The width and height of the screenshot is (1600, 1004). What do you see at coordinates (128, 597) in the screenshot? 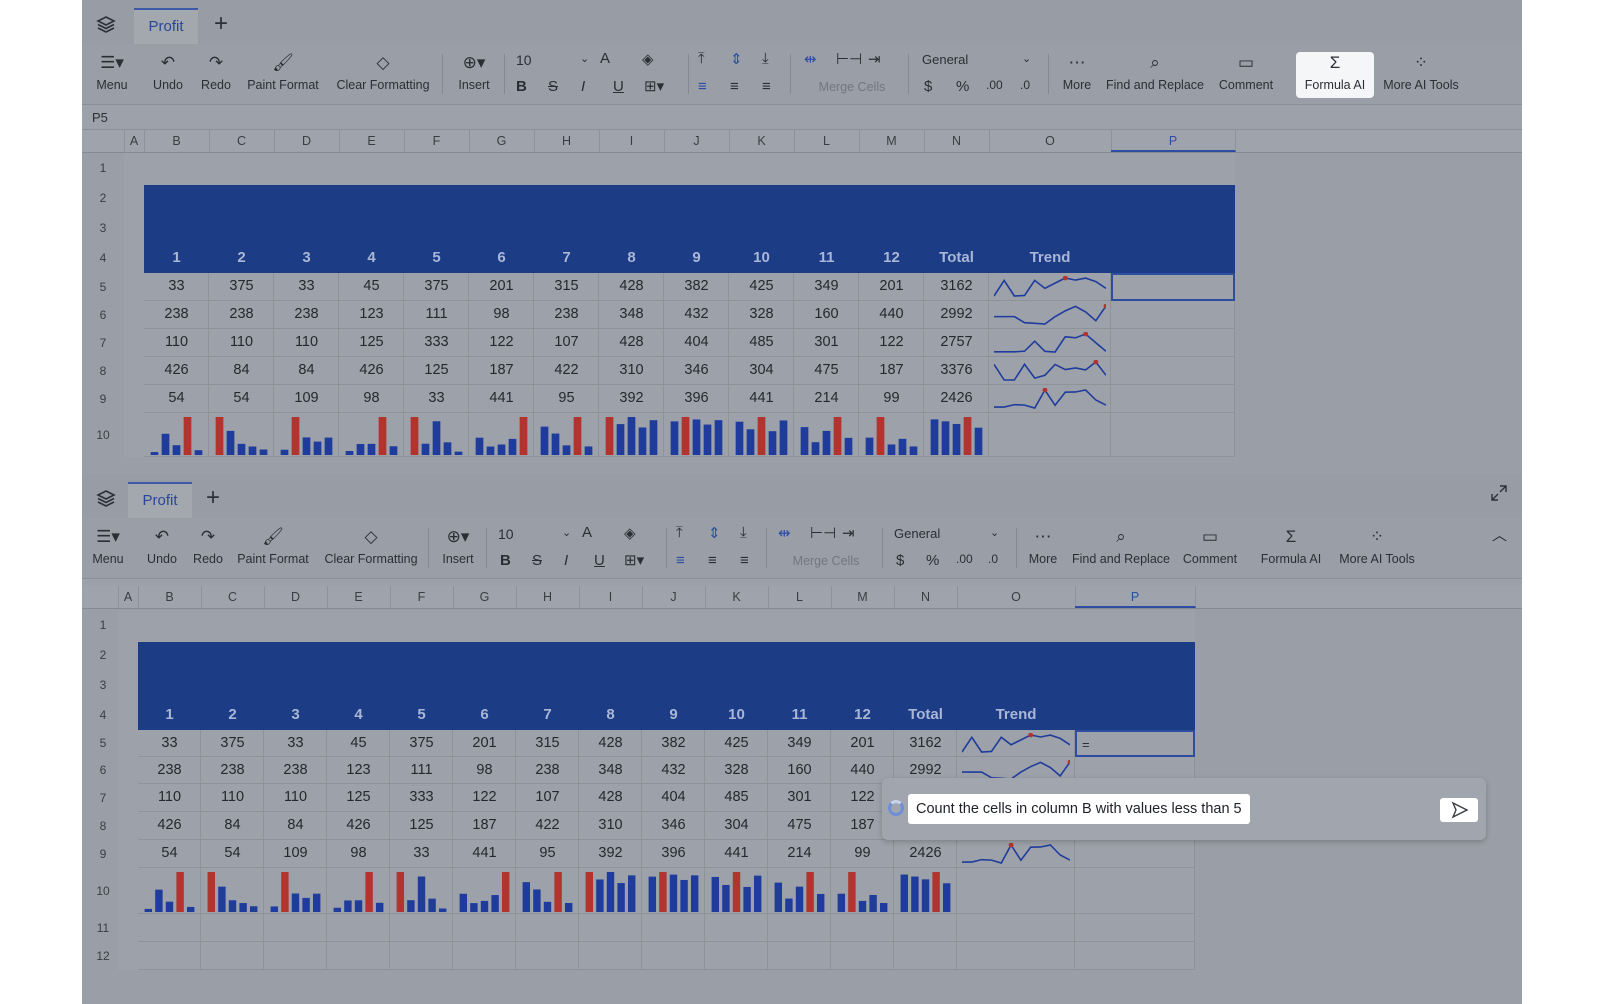
I see `column-header-a: A` at bounding box center [128, 597].